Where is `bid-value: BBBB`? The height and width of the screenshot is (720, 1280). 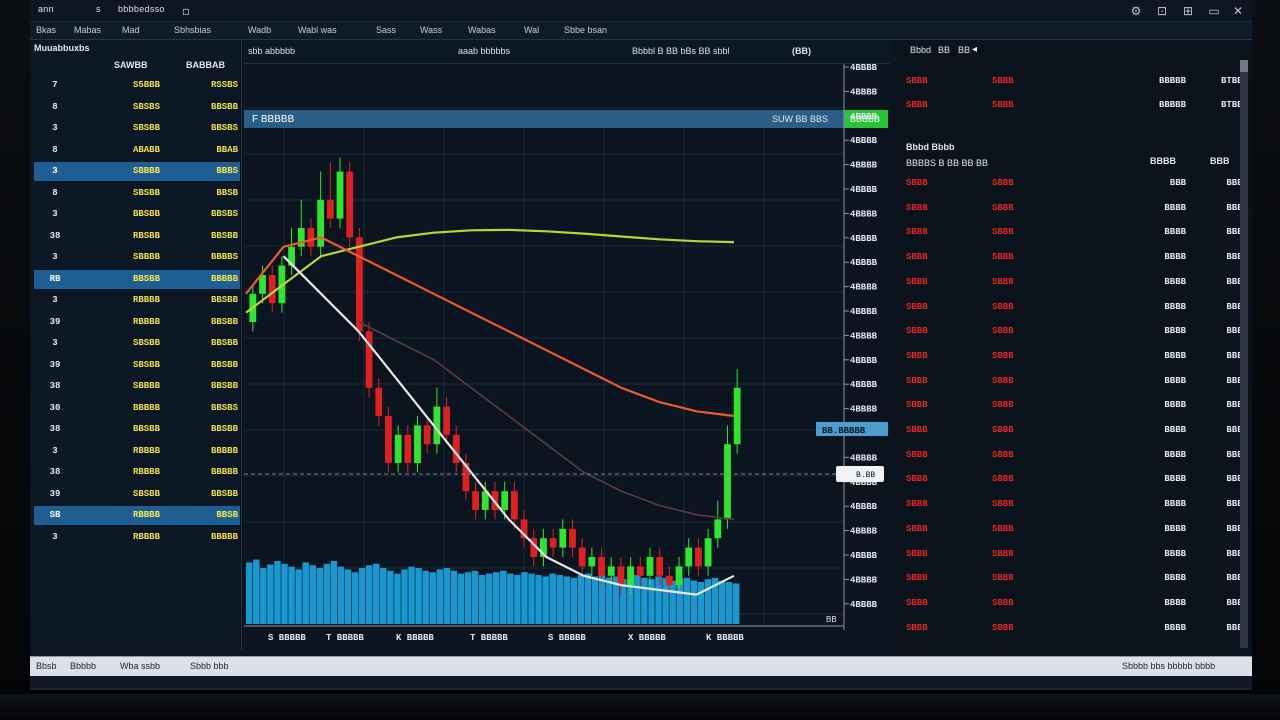 bid-value: BBBB is located at coordinates (1175, 306).